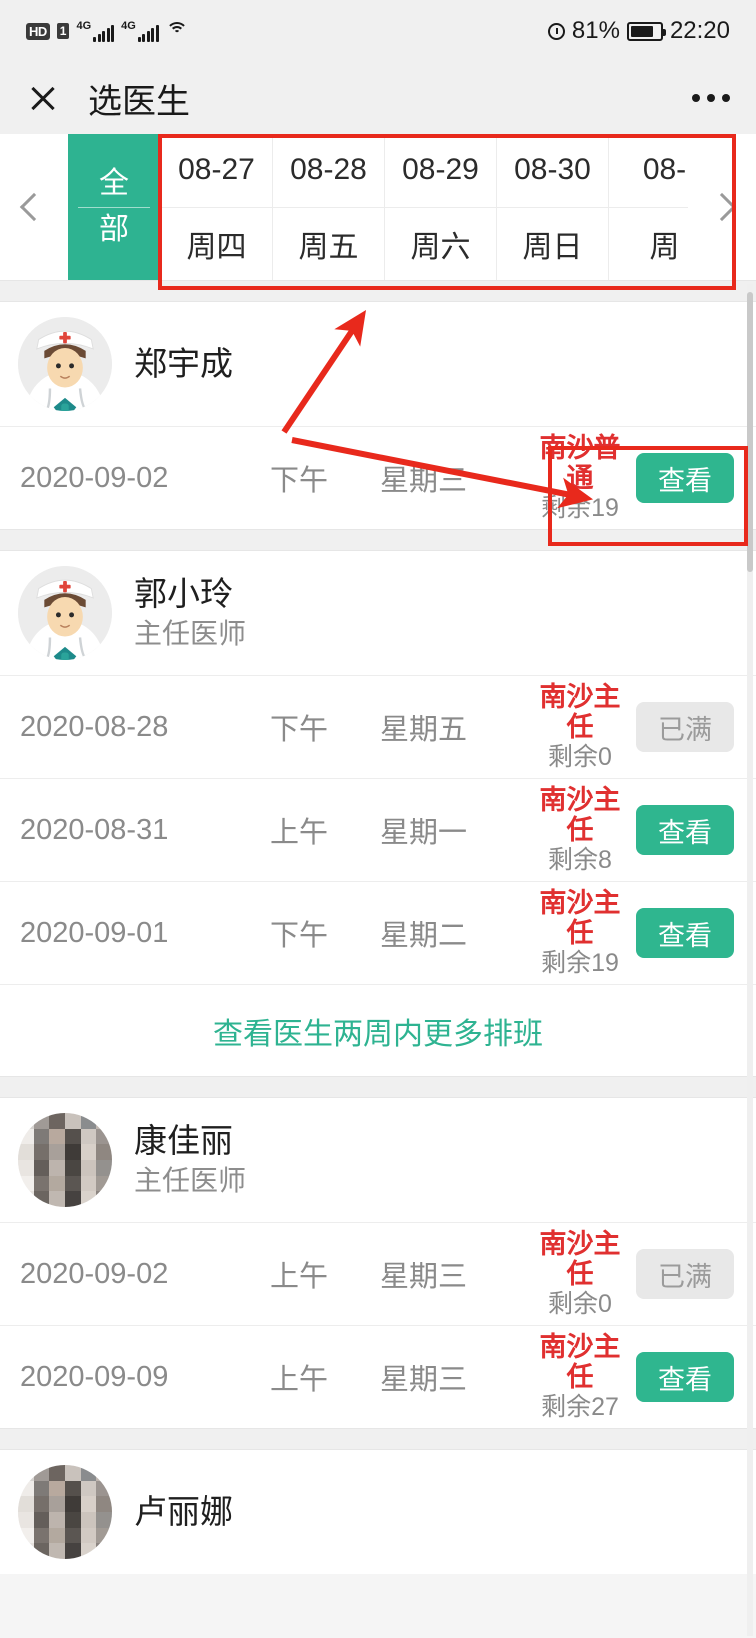  Describe the element at coordinates (216, 247) in the screenshot. I see `date-tab-weekday: 周四` at that location.